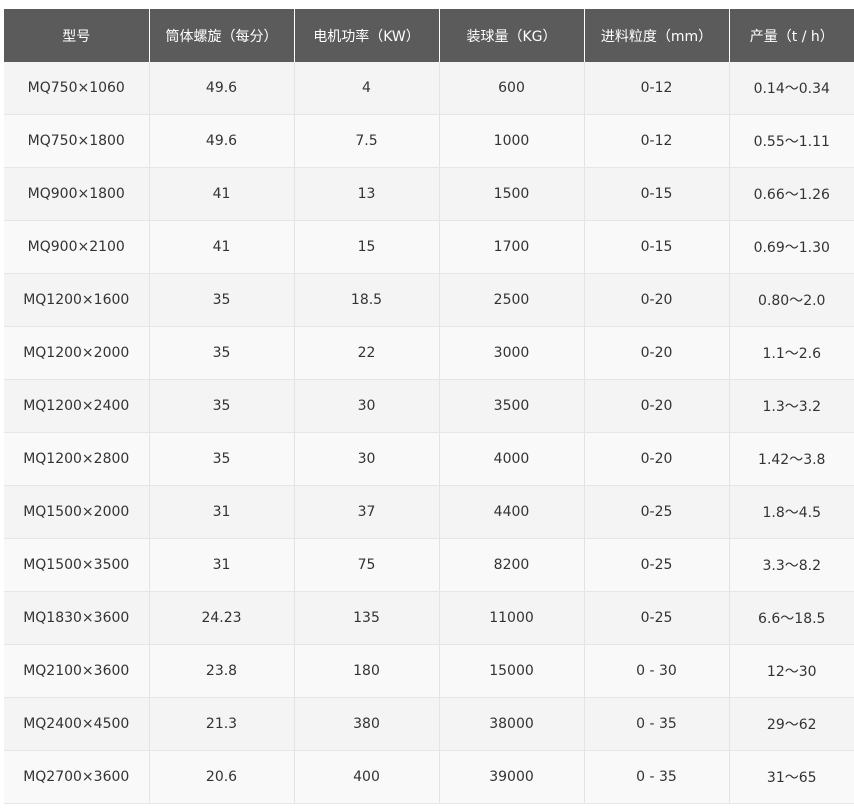  What do you see at coordinates (222, 35) in the screenshot?
I see `header-cylinder-speed: 筒体螺旋（每分）` at bounding box center [222, 35].